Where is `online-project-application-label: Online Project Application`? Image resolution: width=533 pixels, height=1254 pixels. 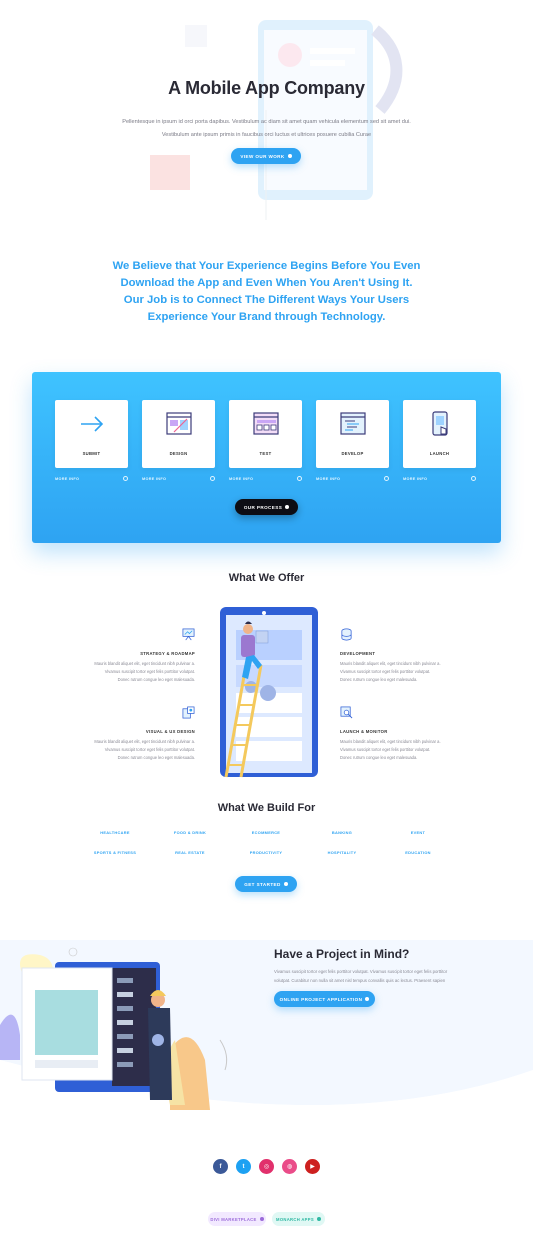 online-project-application-label: Online Project Application is located at coordinates (321, 999).